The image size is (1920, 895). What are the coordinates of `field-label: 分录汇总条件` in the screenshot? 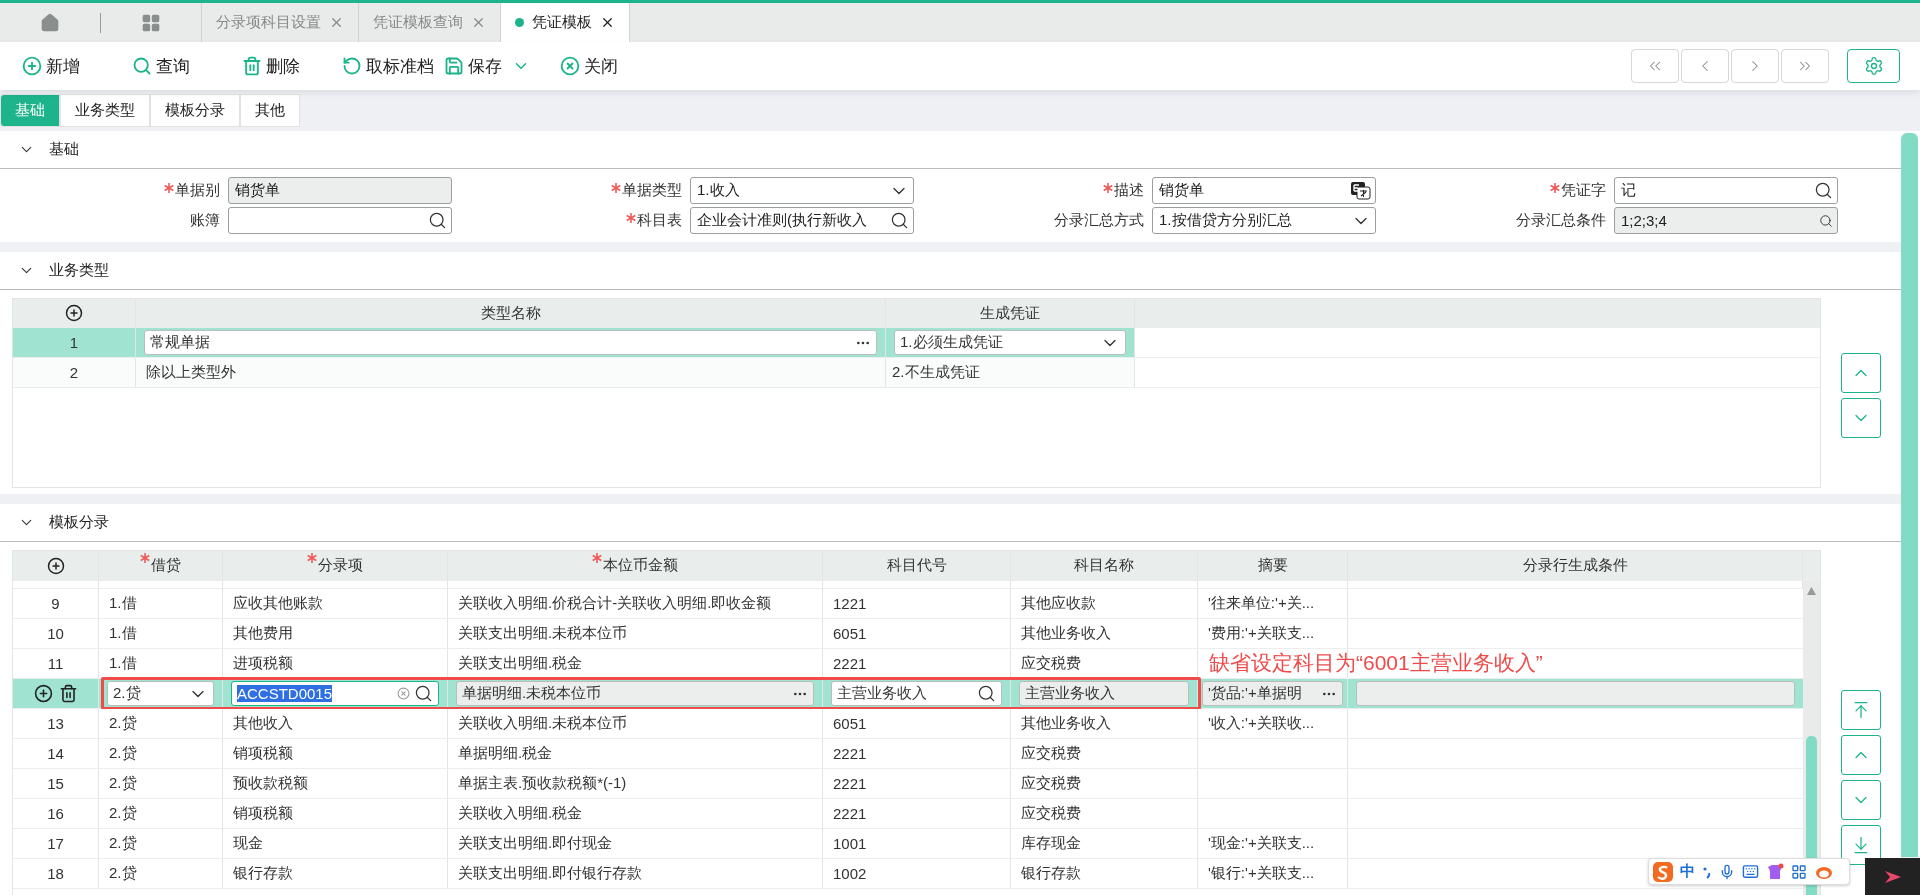 It's located at (1561, 220).